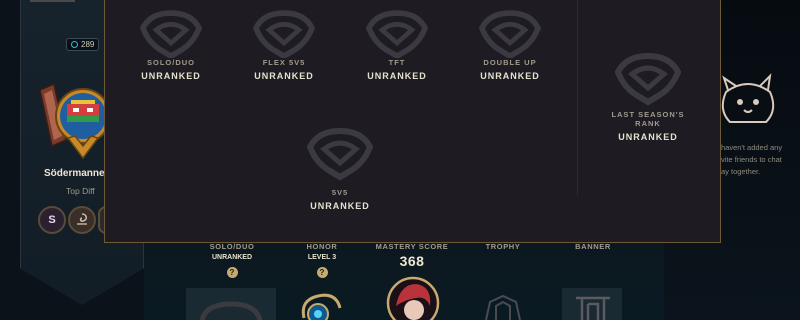  What do you see at coordinates (80, 191) in the screenshot?
I see `summoner-title: Top Diff` at bounding box center [80, 191].